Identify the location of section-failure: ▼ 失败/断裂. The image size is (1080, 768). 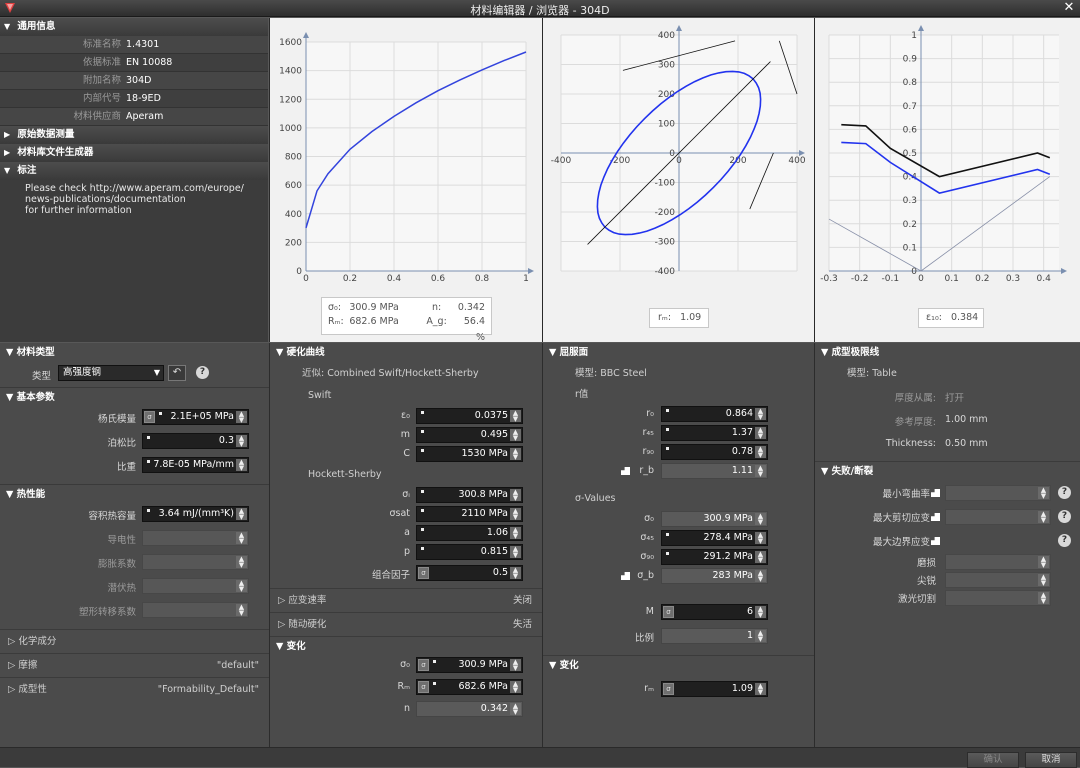
(947, 471).